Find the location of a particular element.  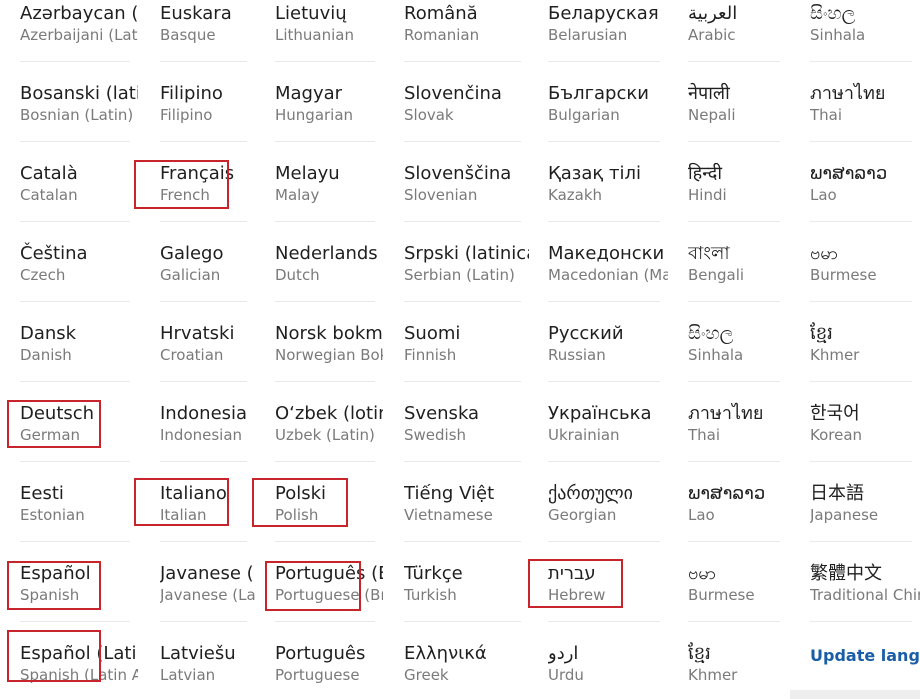

language-english-name: Kazakh is located at coordinates (575, 195).